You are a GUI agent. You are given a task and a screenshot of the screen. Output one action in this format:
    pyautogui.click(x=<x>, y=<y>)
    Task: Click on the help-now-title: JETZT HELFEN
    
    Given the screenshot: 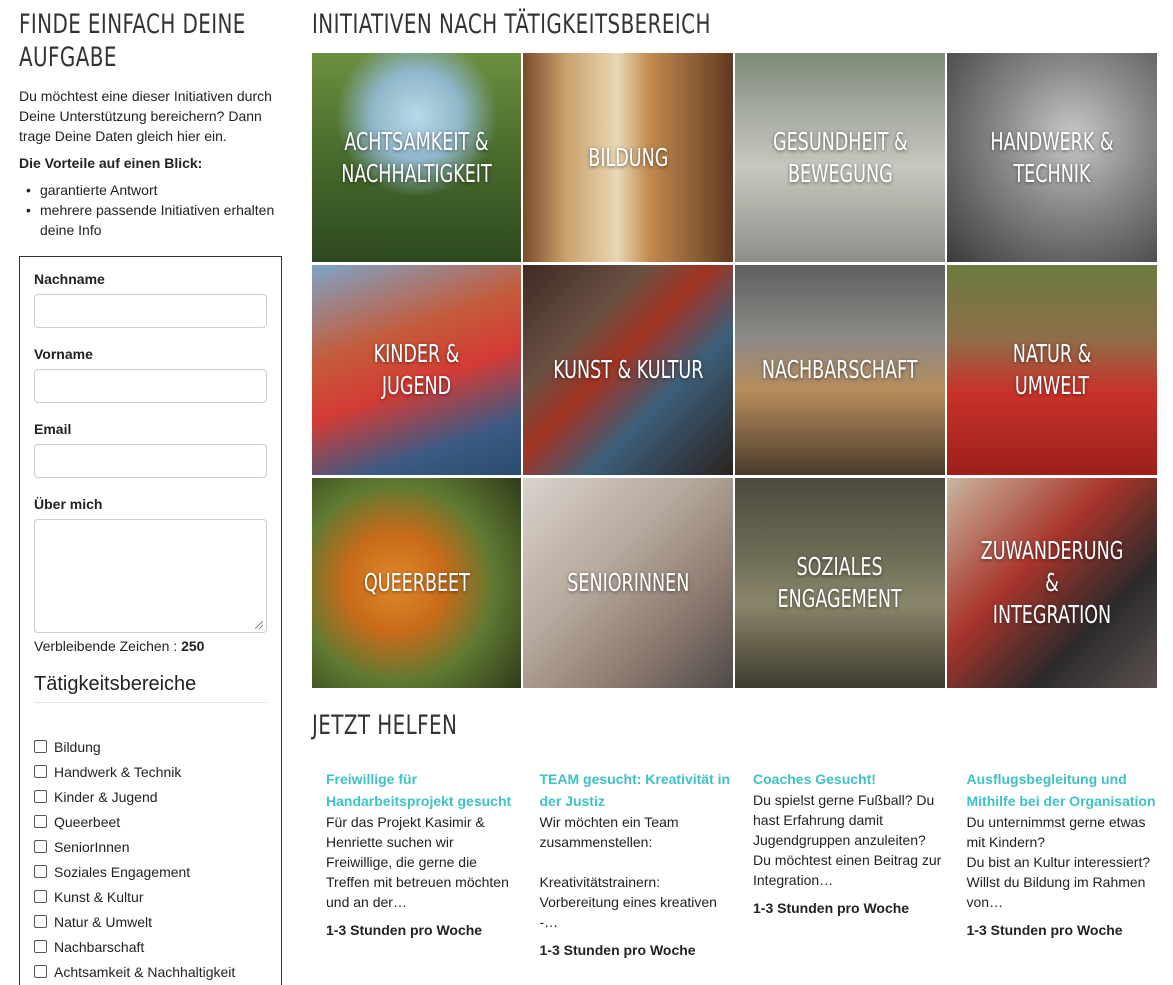 What is the action you would take?
    pyautogui.click(x=385, y=725)
    